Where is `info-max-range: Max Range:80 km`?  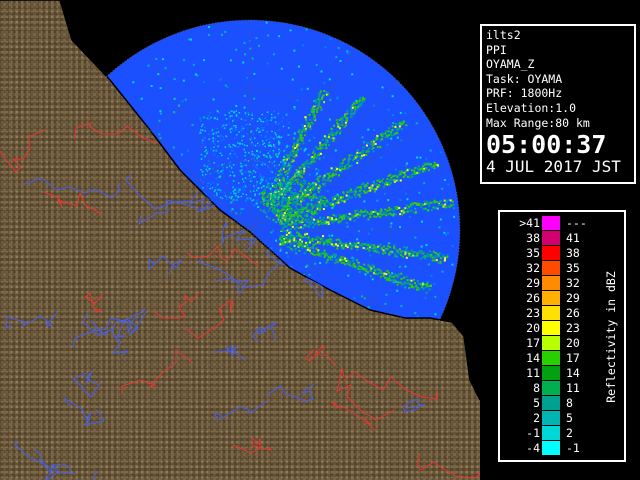
info-max-range: Max Range:80 km is located at coordinates (538, 122).